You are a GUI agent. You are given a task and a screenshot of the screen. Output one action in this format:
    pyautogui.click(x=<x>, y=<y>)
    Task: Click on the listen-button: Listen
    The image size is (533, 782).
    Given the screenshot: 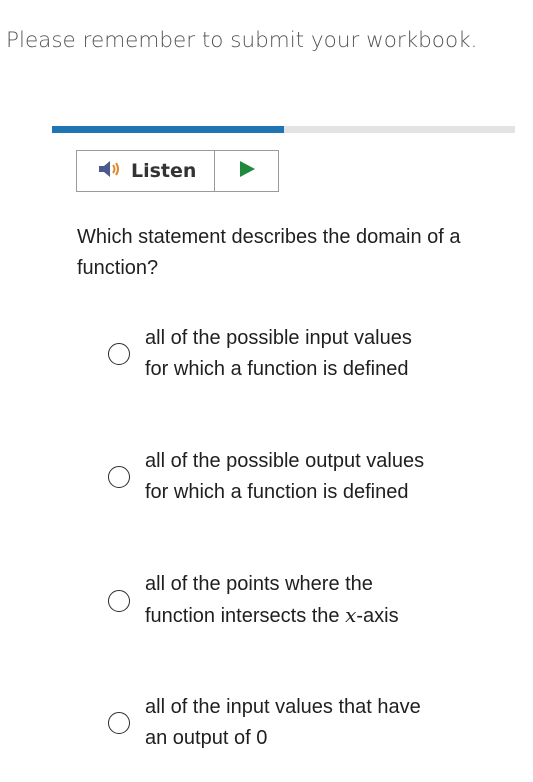 What is the action you would take?
    pyautogui.click(x=146, y=171)
    